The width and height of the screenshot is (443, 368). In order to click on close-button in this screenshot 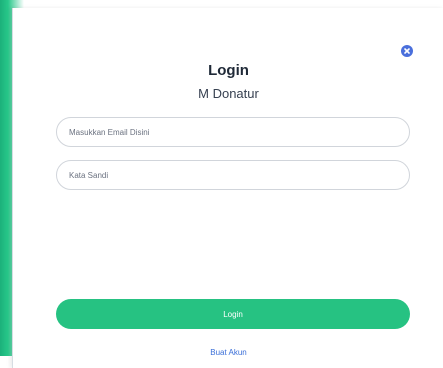, I will do `click(407, 51)`.